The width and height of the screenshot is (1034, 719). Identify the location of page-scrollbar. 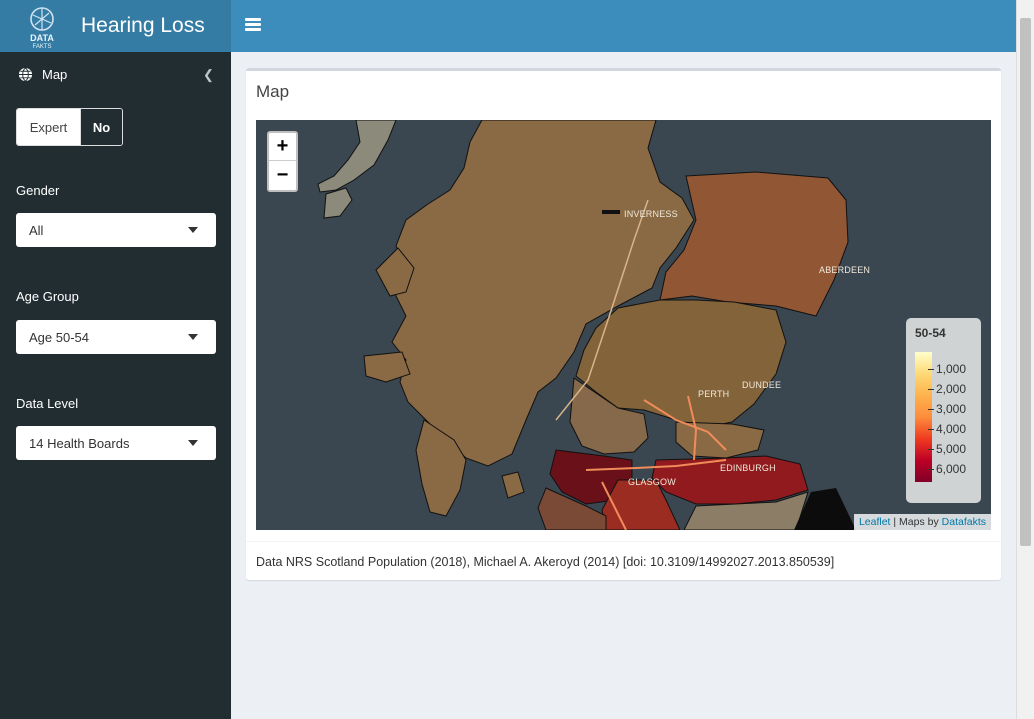
(1025, 359).